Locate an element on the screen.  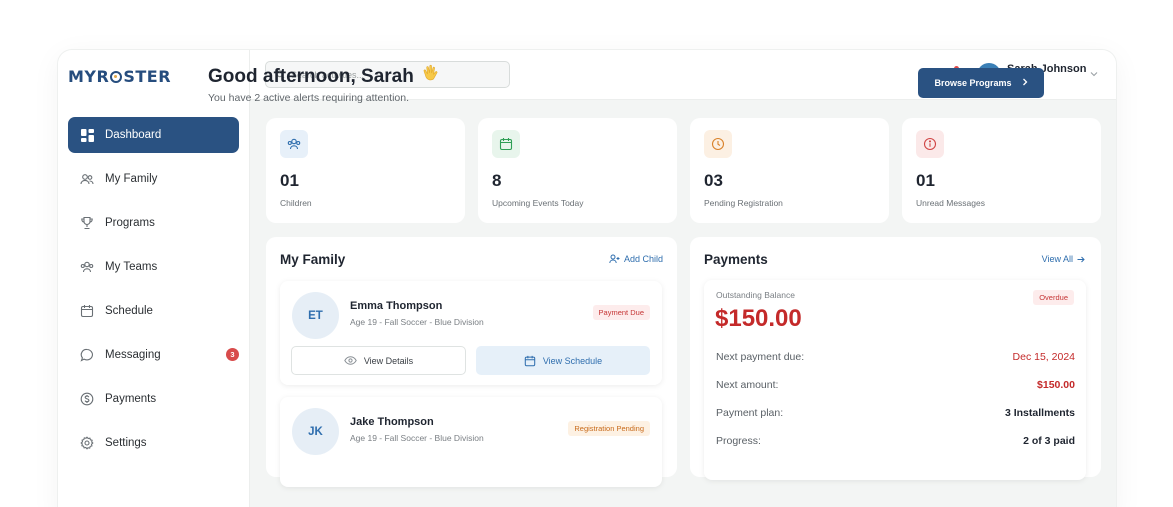
stat-card-events: 8 Upcoming Events Today is located at coordinates (577, 170).